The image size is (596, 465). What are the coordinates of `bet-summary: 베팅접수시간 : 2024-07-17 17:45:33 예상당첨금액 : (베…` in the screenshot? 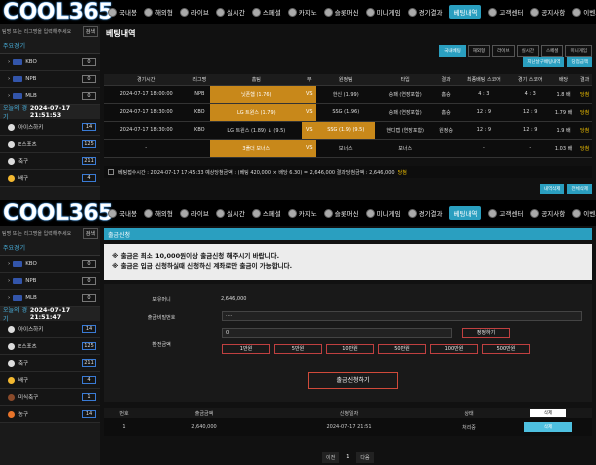 It's located at (348, 172).